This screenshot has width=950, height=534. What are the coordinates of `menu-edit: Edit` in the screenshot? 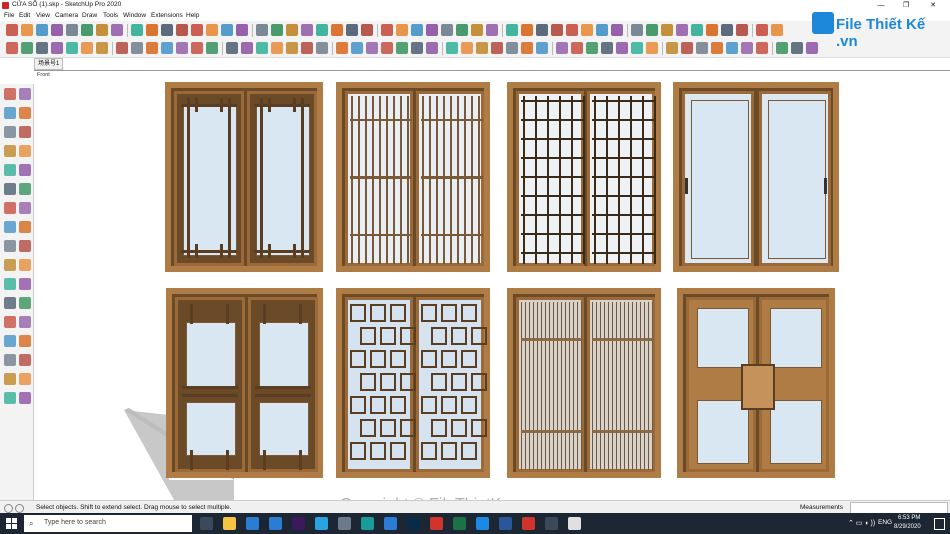 It's located at (24, 15).